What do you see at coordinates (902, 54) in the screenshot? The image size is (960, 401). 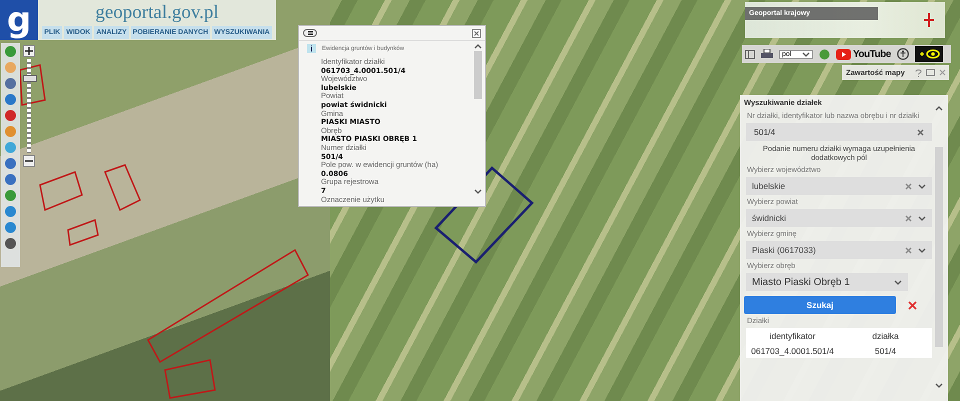 I see `accessibility-icon` at bounding box center [902, 54].